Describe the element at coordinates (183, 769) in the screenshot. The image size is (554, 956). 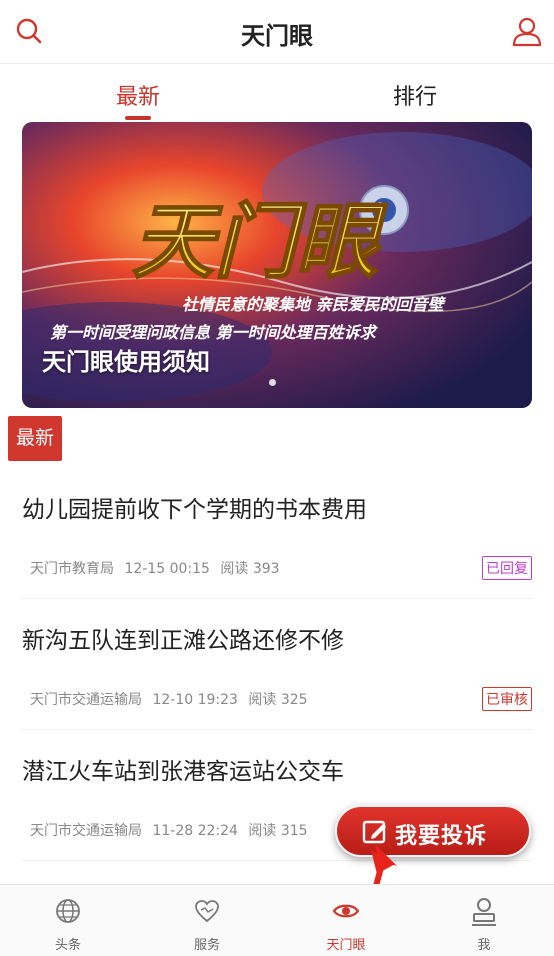
I see `item-title: 潜江火车站到张港客运站公交车` at that location.